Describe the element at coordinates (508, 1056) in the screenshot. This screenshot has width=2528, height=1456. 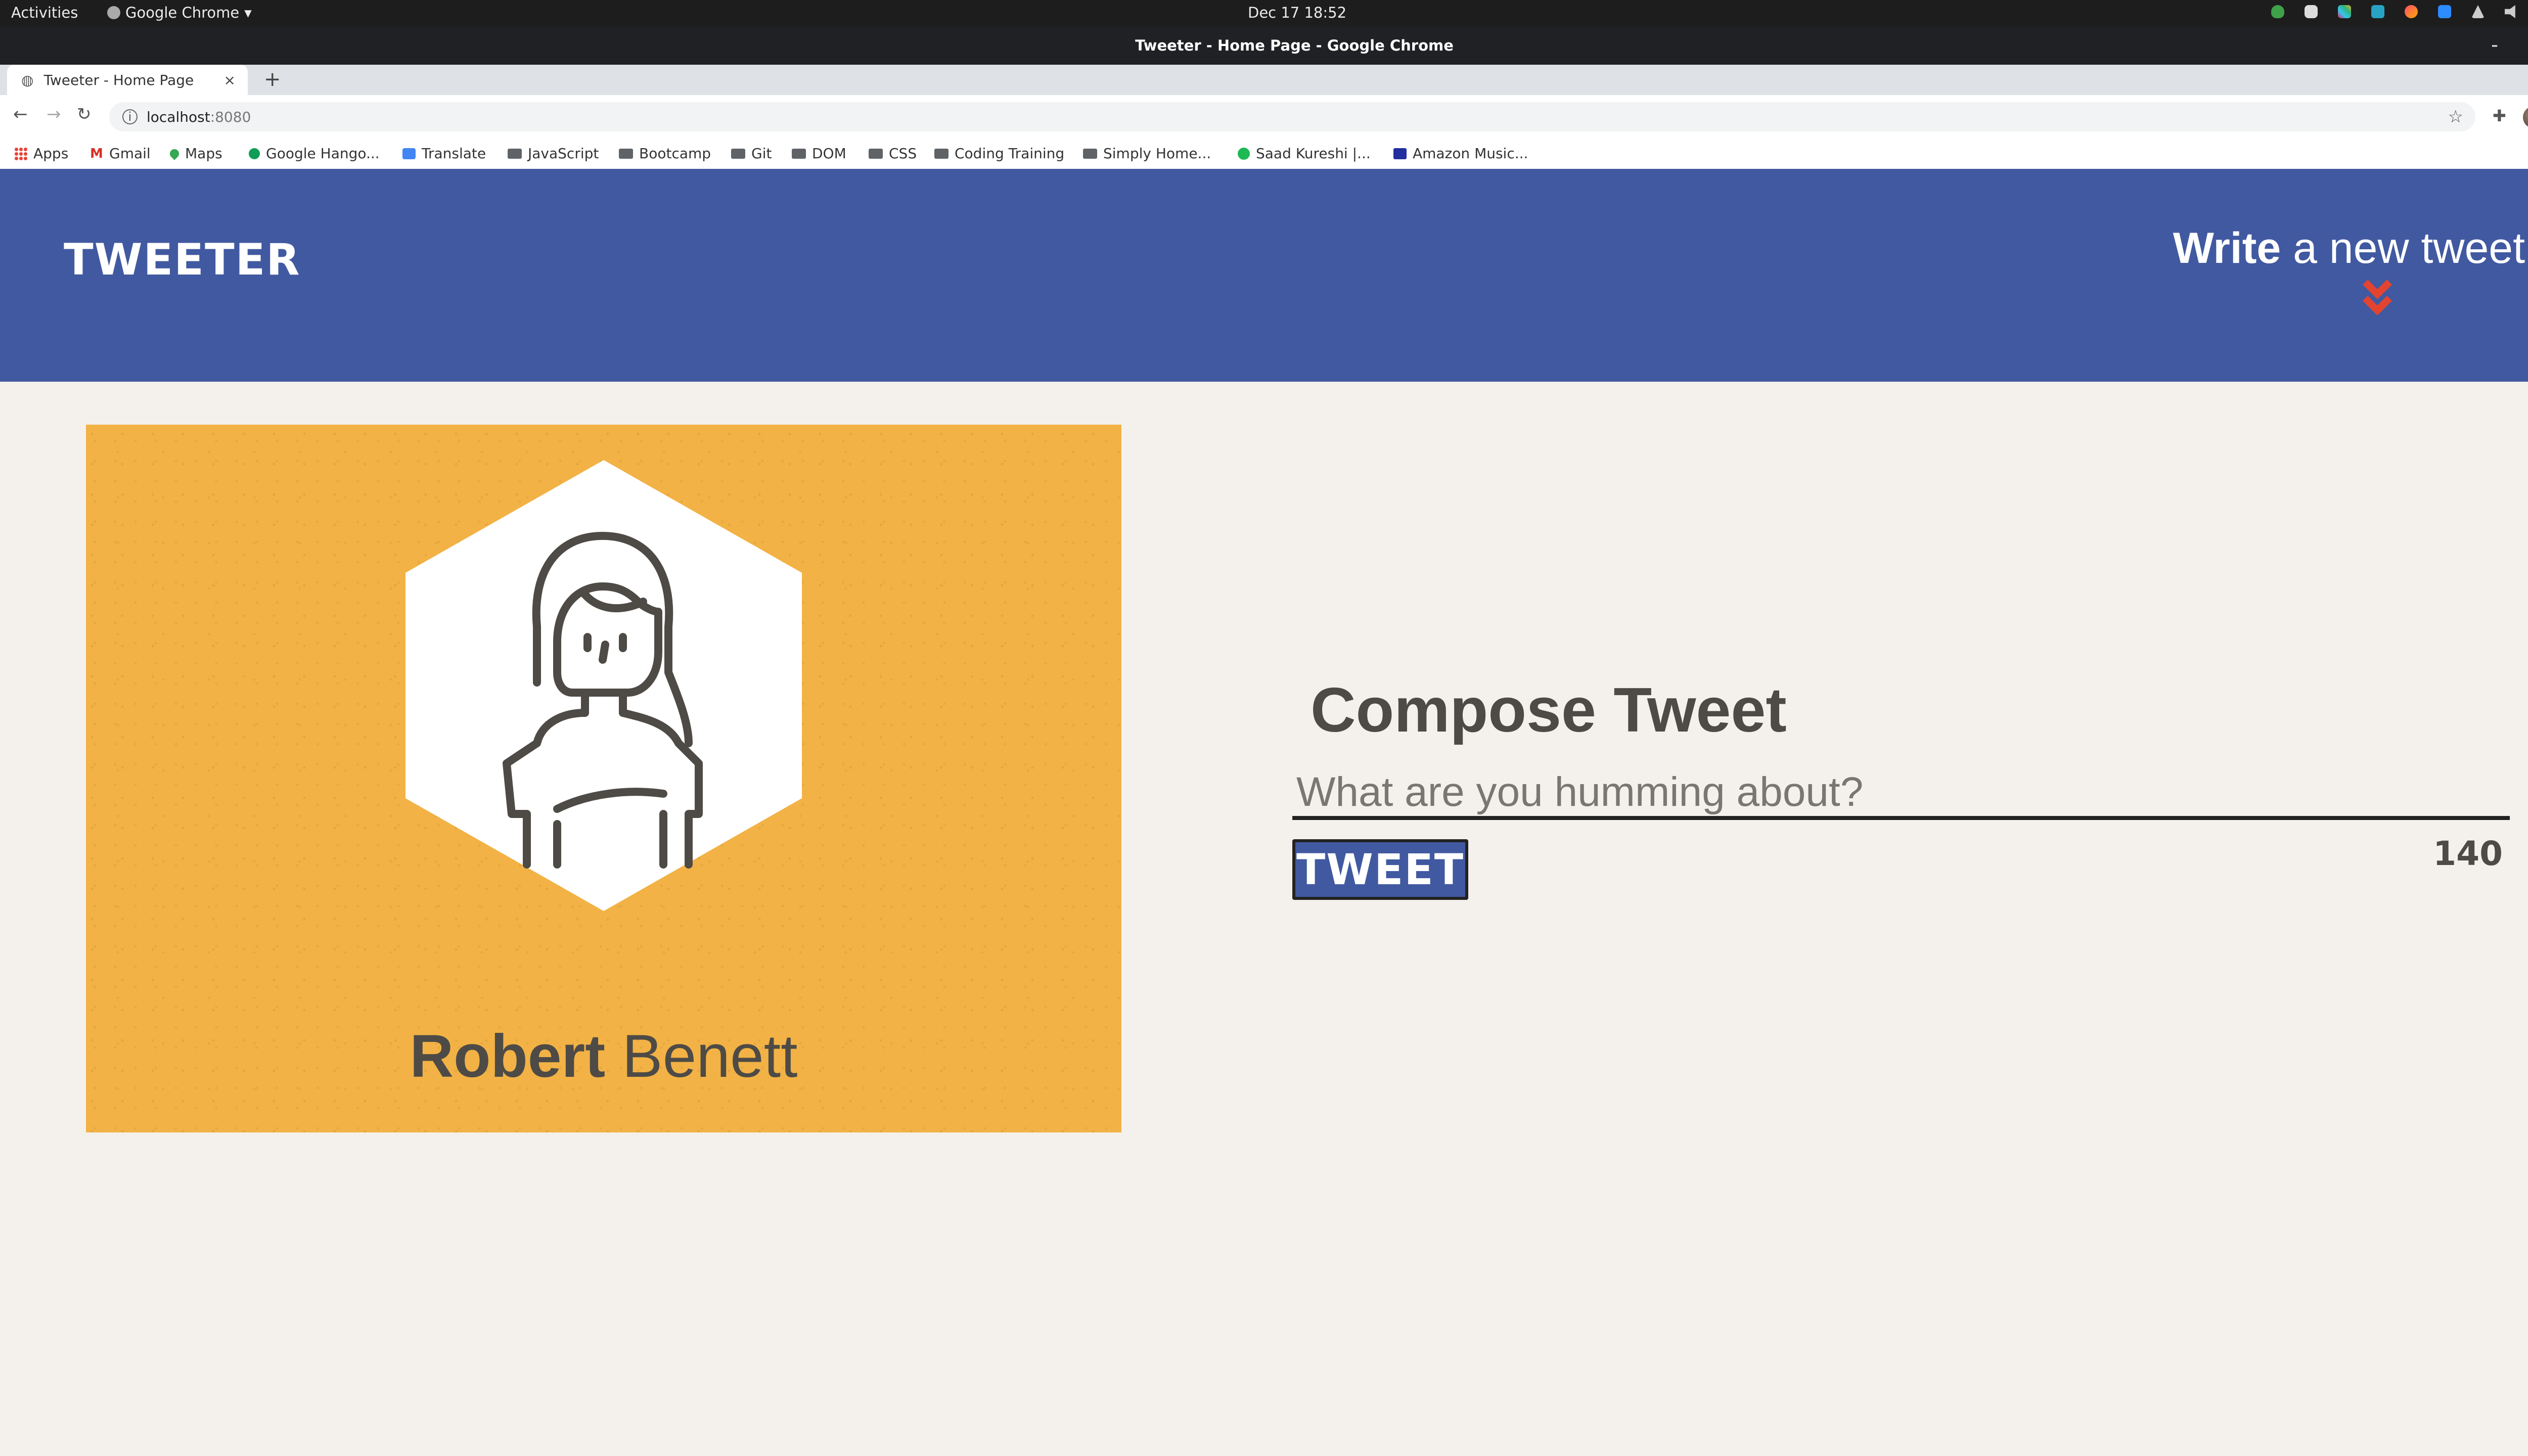
I see `first-name: Robert` at that location.